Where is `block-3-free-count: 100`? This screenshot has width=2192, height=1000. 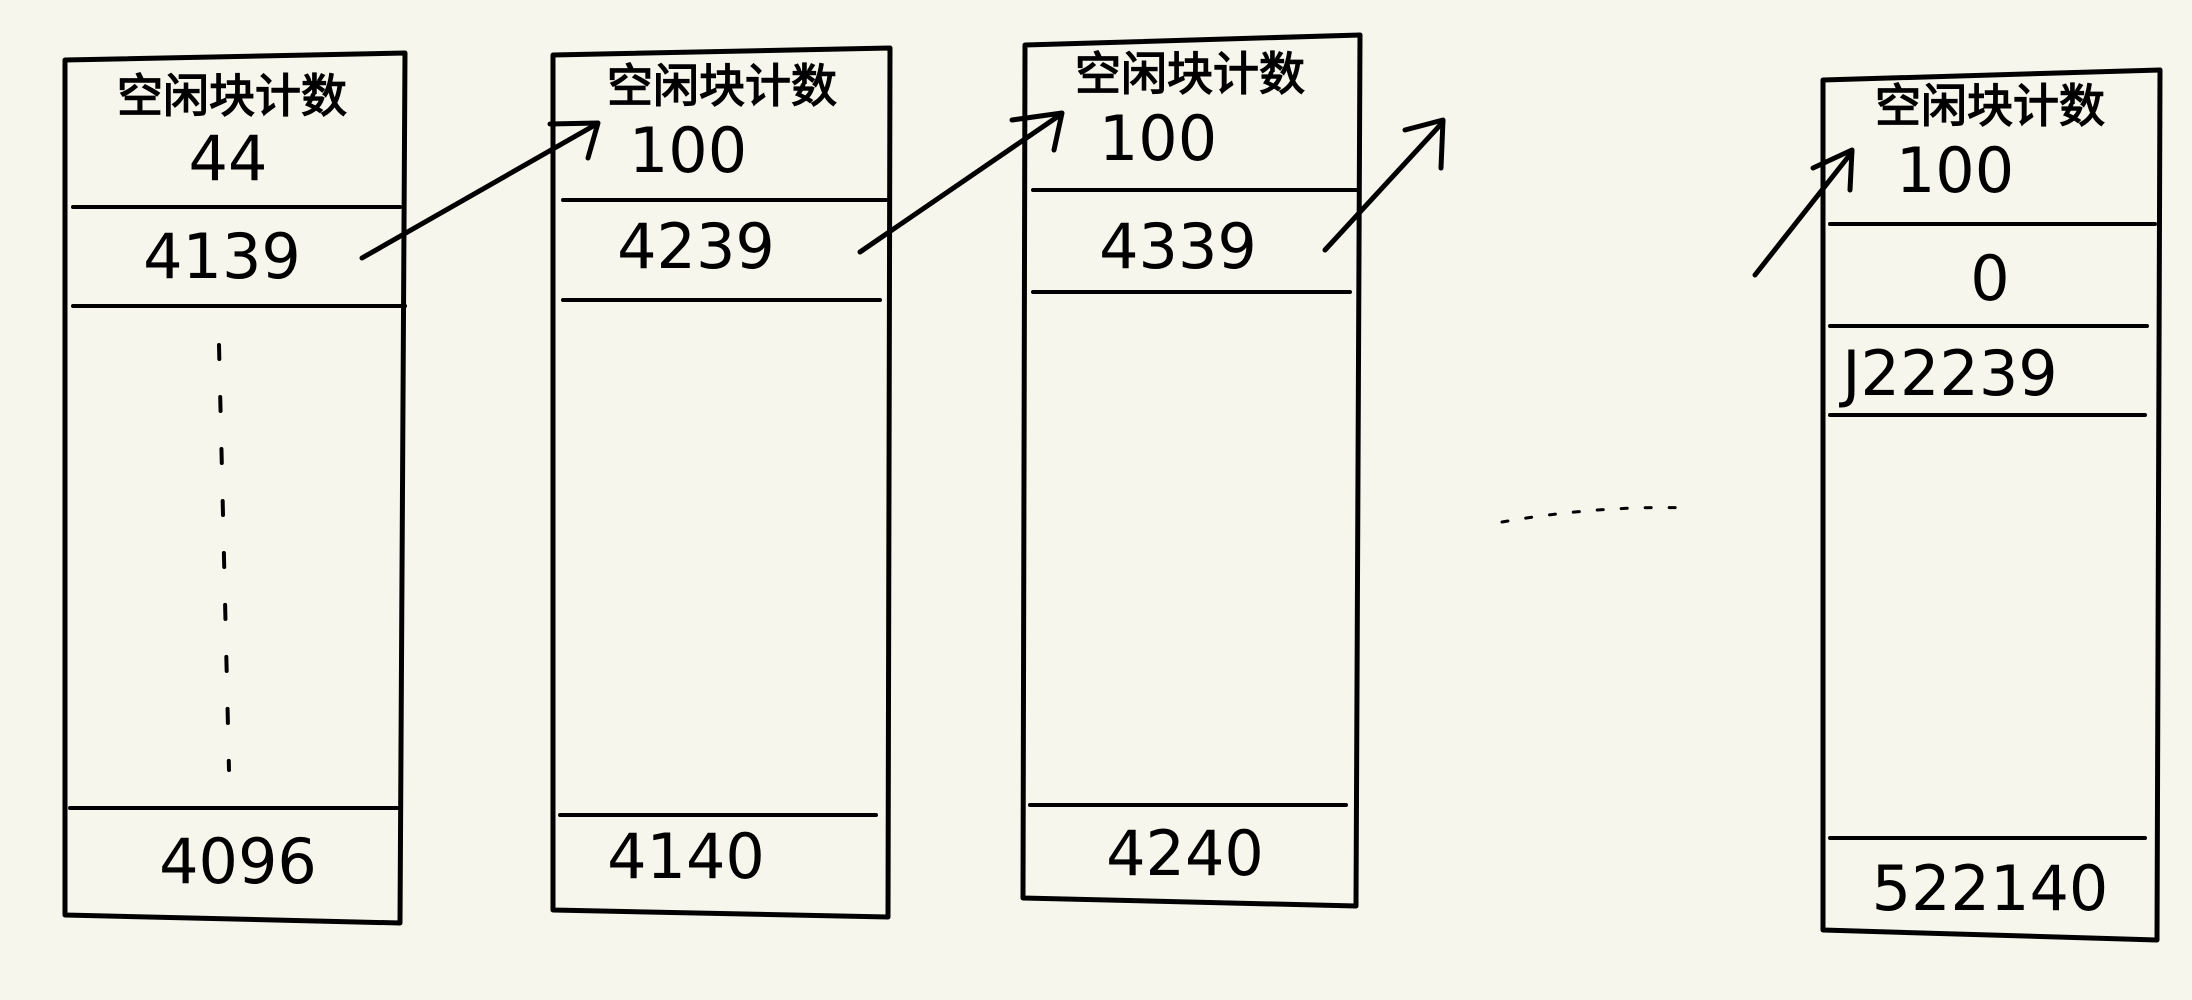 block-3-free-count: 100 is located at coordinates (1158, 138).